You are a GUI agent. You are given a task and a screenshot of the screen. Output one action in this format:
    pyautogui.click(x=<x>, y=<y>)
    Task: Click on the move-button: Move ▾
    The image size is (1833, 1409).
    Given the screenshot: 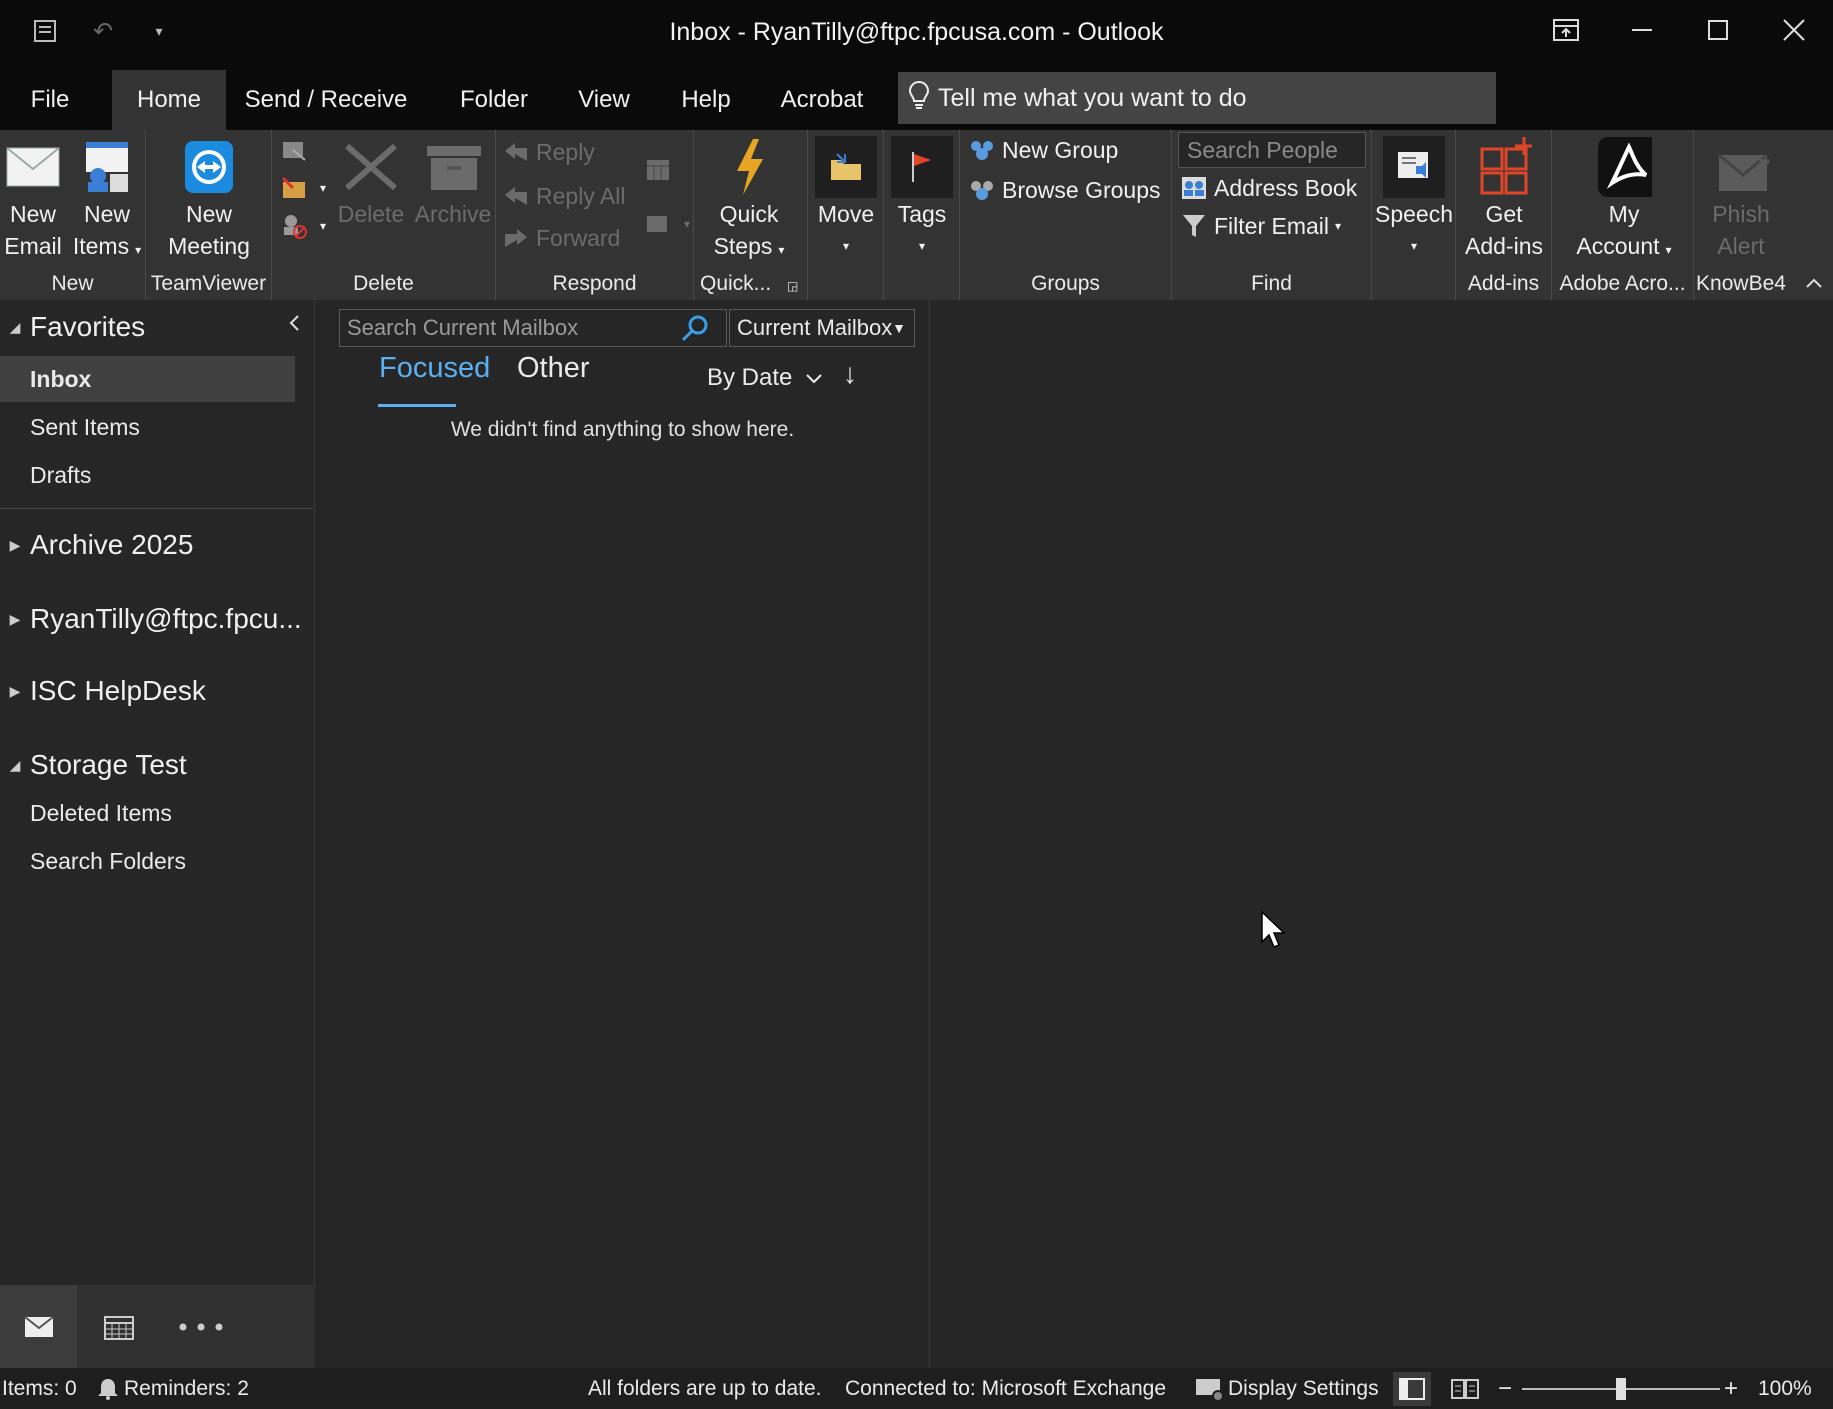 What is the action you would take?
    pyautogui.click(x=846, y=199)
    